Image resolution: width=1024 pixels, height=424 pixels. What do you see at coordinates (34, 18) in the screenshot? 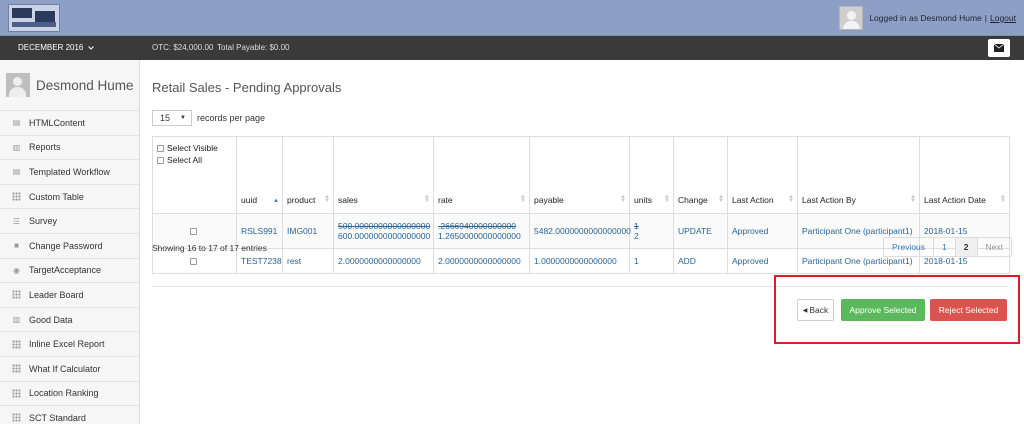
I see `company-logo` at bounding box center [34, 18].